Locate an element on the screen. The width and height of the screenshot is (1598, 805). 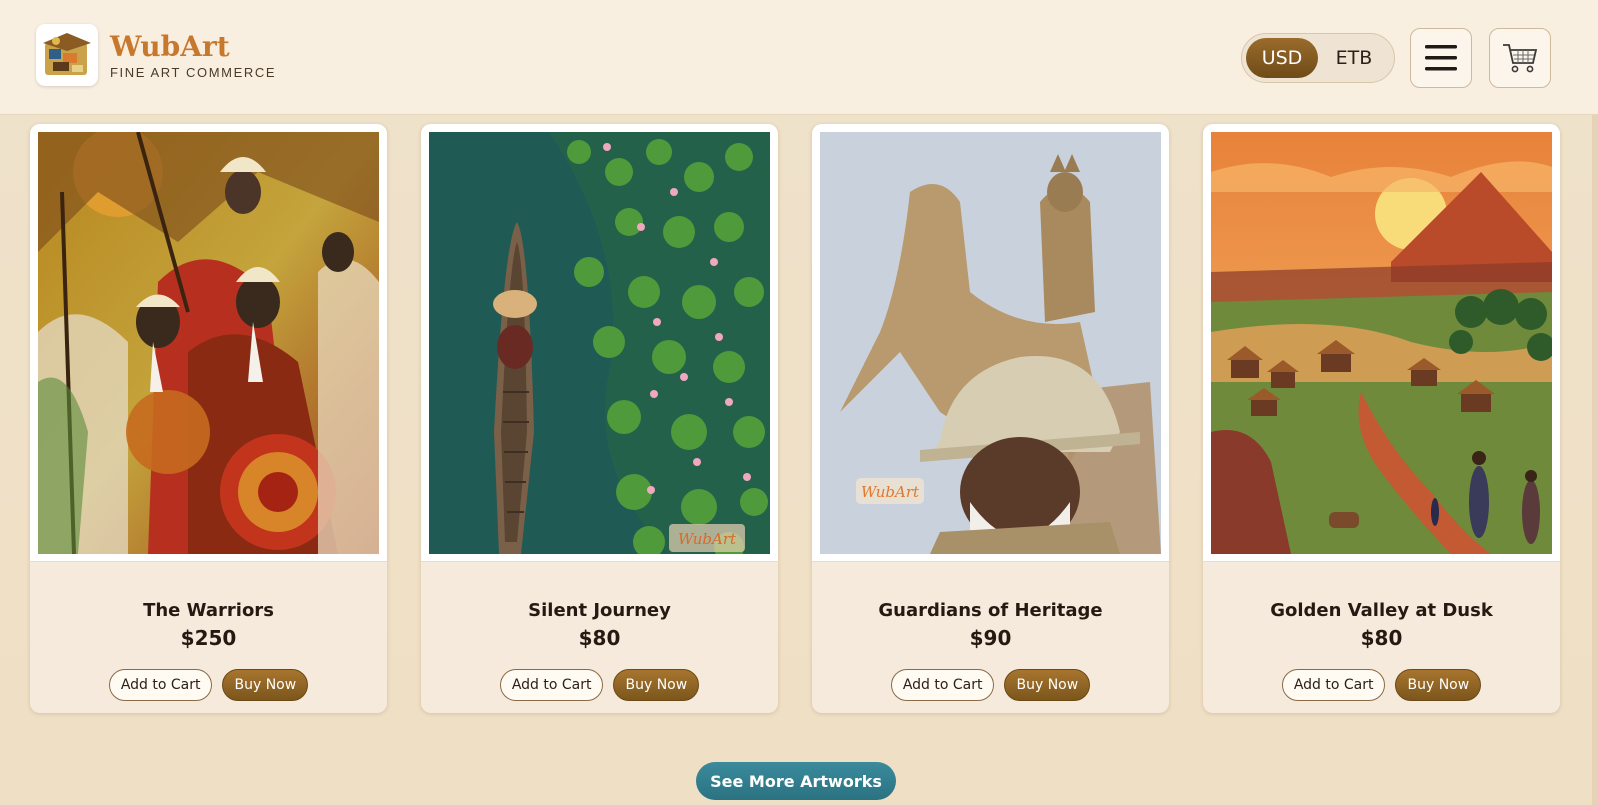
cart-button is located at coordinates (1520, 58).